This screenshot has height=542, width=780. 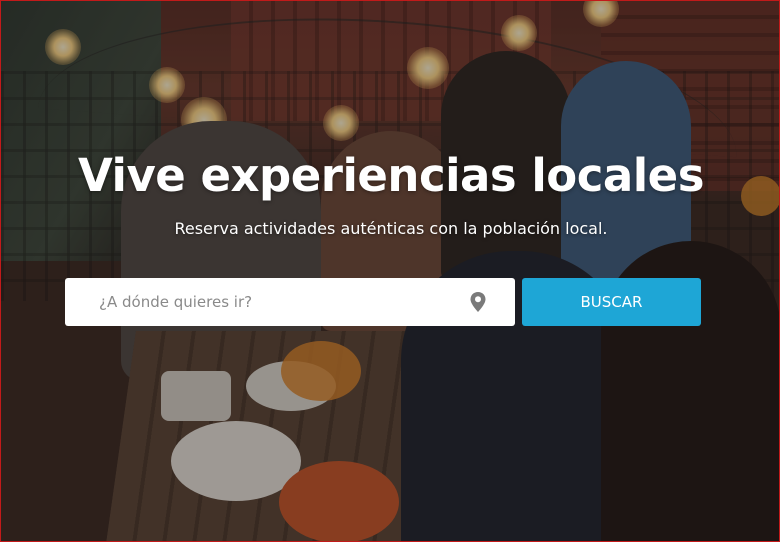 I want to click on map-pin-icon, so click(x=478, y=302).